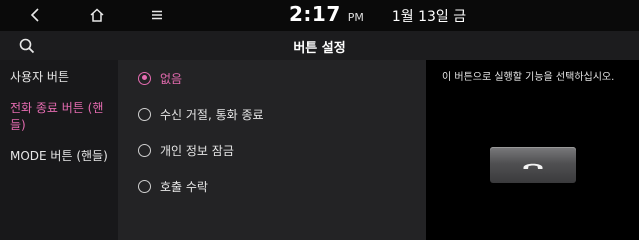 This screenshot has width=639, height=240. I want to click on clock: 2:17 PM 1월 13일 금, so click(377, 16).